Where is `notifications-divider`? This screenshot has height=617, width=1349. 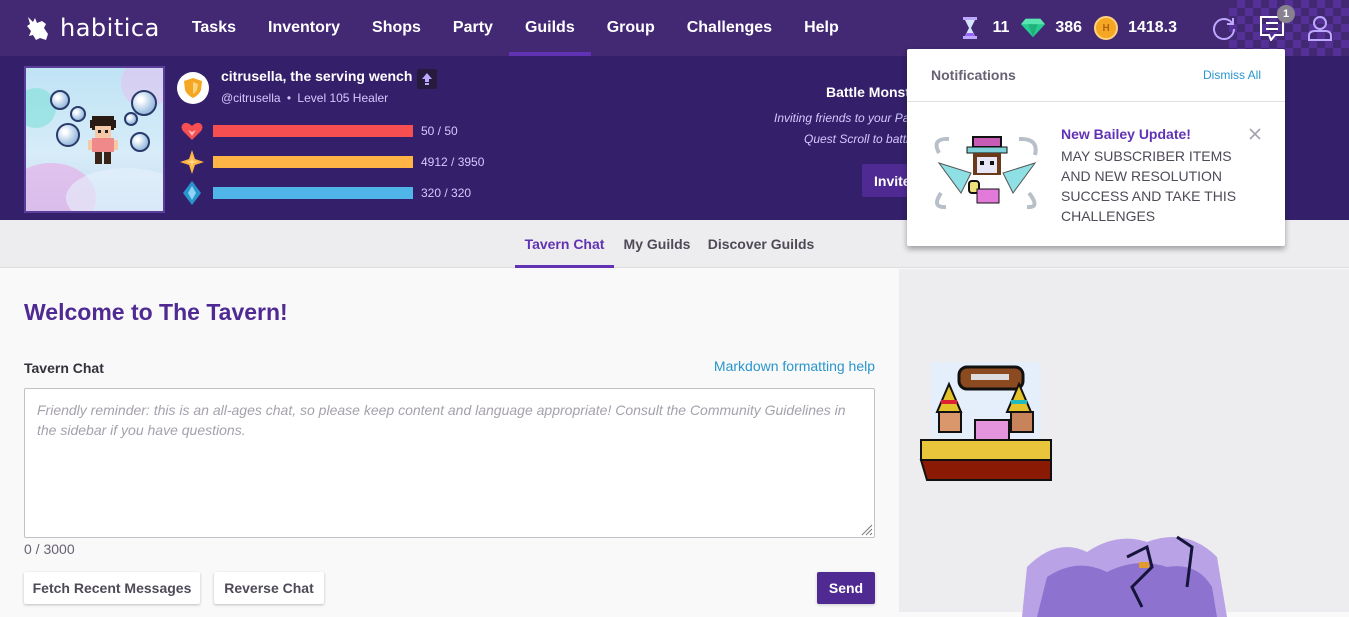 notifications-divider is located at coordinates (1096, 101).